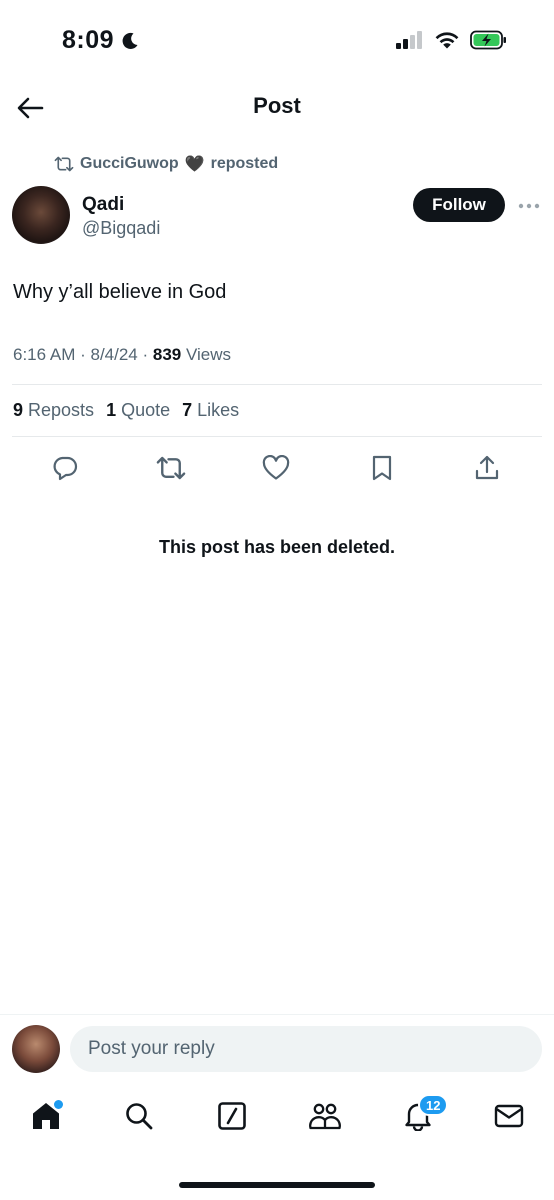  I want to click on search-icon, so click(139, 1116).